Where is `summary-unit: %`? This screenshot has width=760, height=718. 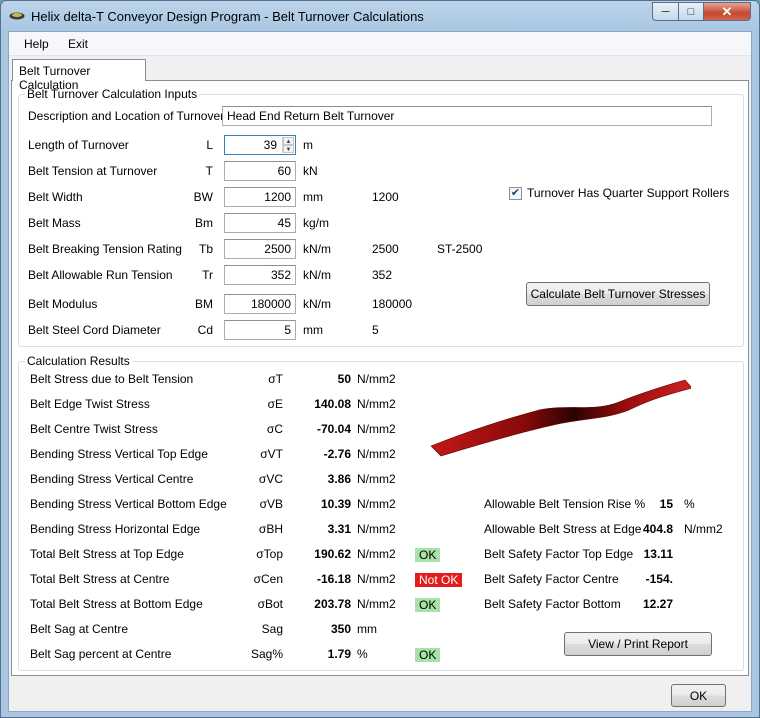
summary-unit: % is located at coordinates (689, 504).